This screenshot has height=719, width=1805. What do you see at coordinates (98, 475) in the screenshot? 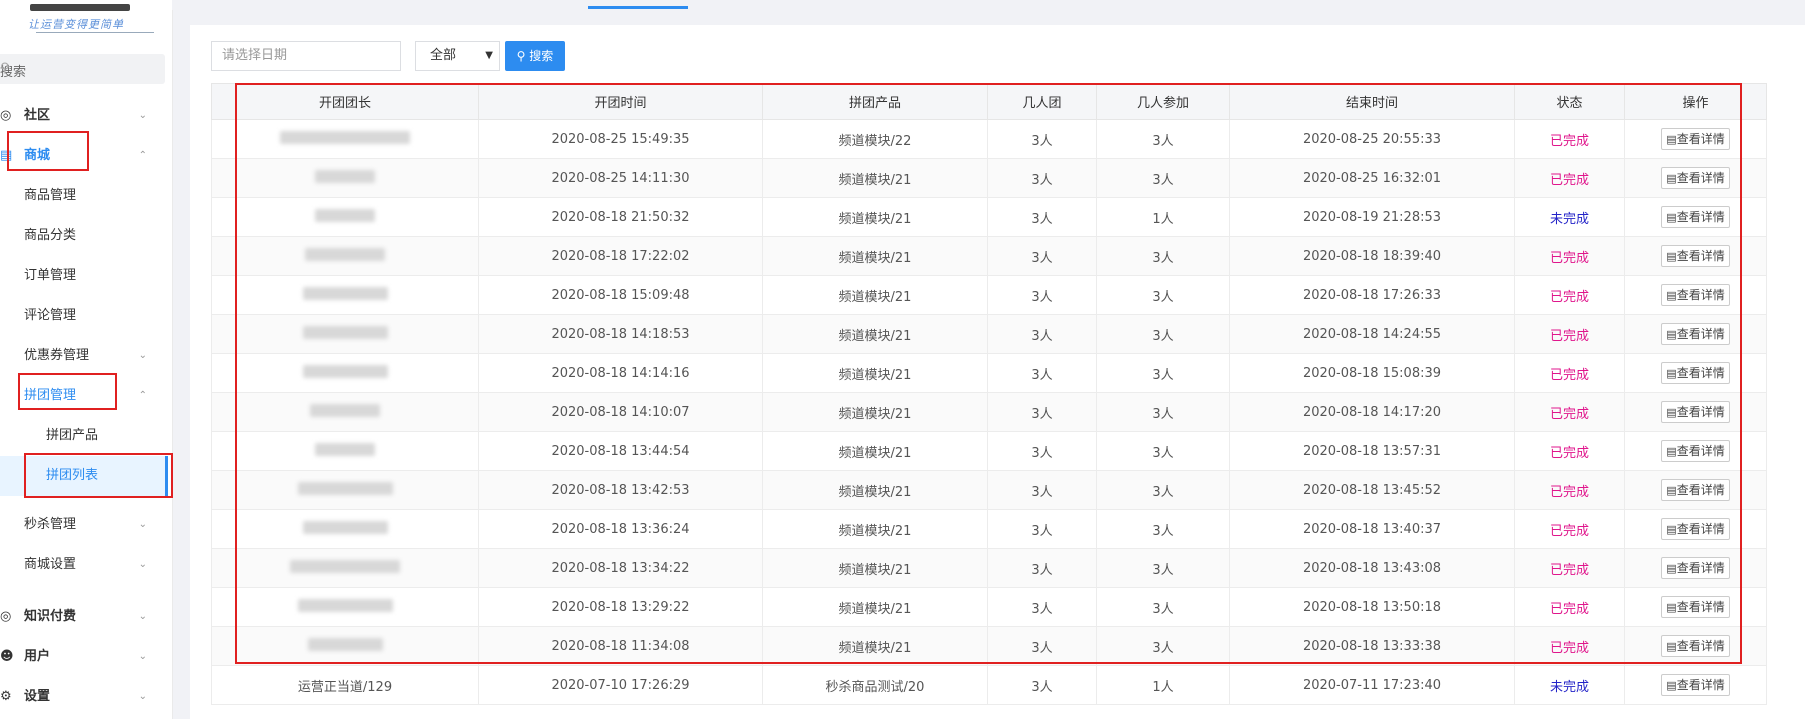
I see `highlight-group-buy-list` at bounding box center [98, 475].